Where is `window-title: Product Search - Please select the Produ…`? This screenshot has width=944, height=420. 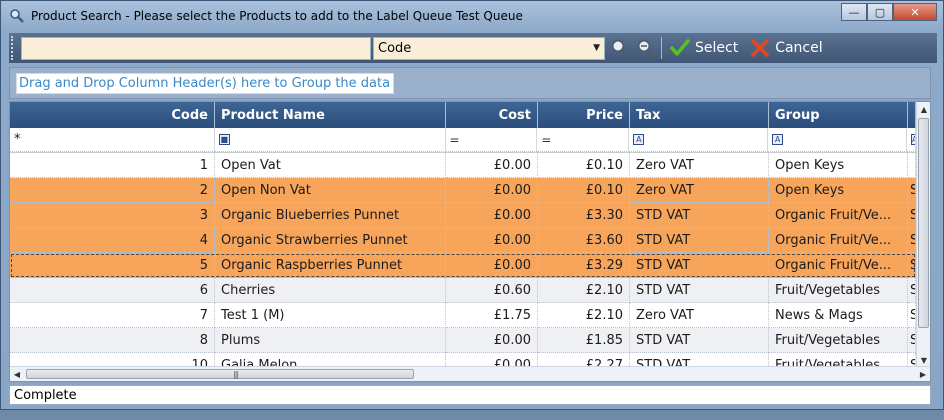 window-title: Product Search - Please select the Produ… is located at coordinates (277, 16).